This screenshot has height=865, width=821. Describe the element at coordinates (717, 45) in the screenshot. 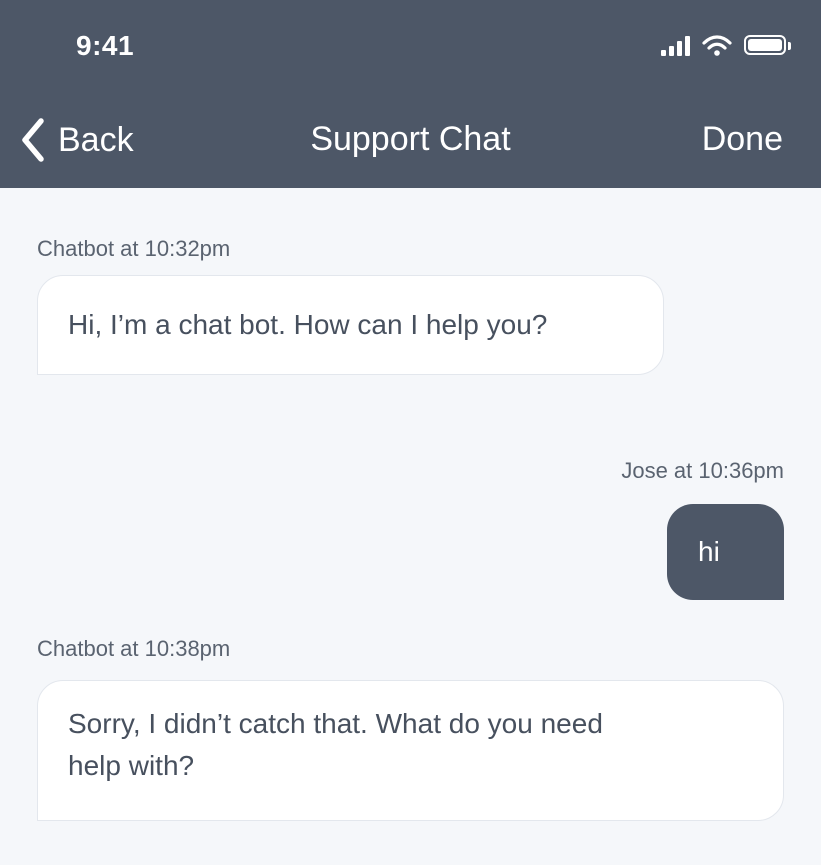

I see `wifi-icon` at that location.